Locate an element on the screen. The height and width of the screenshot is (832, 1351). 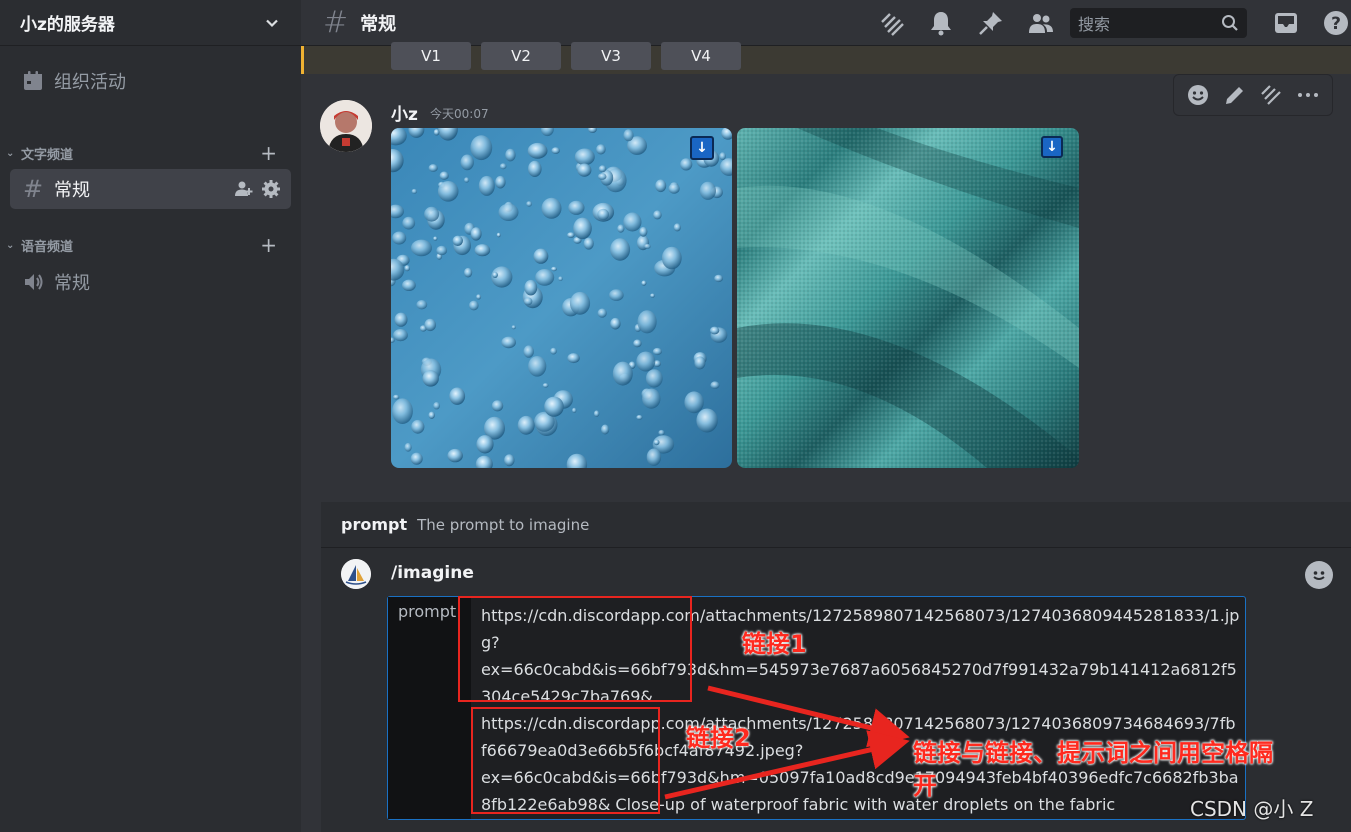
annotation-note: 链接与链接、提示词之间用空格隔 is located at coordinates (1093, 753).